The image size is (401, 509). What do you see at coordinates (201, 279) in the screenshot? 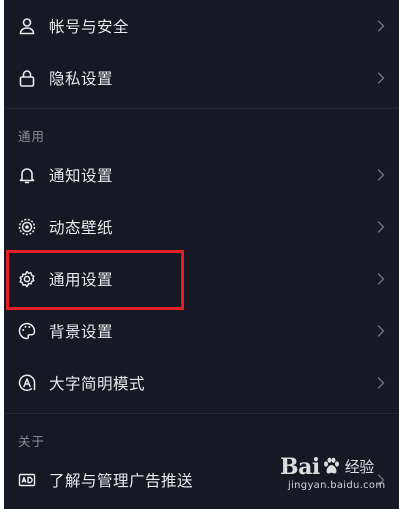
I see `settings-item-general-settings: 通用设置` at bounding box center [201, 279].